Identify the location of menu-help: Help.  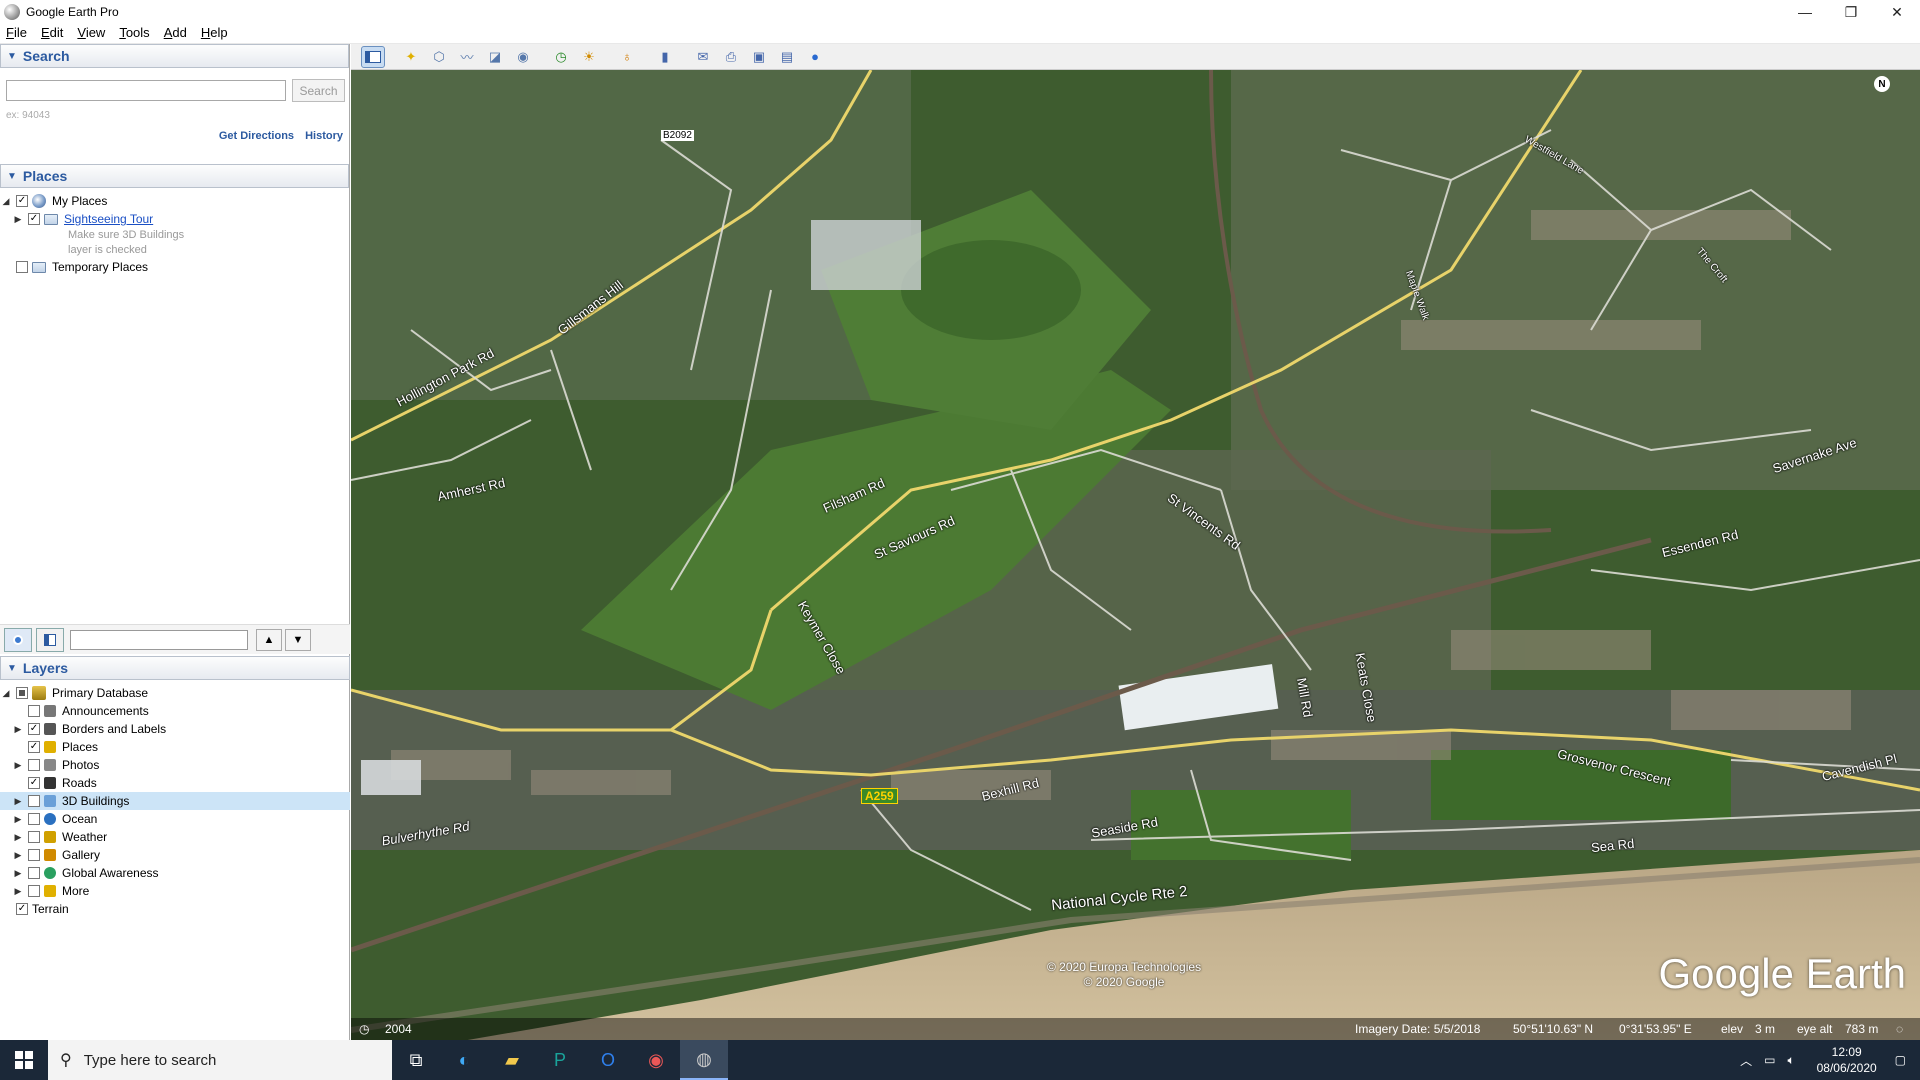
(214, 32).